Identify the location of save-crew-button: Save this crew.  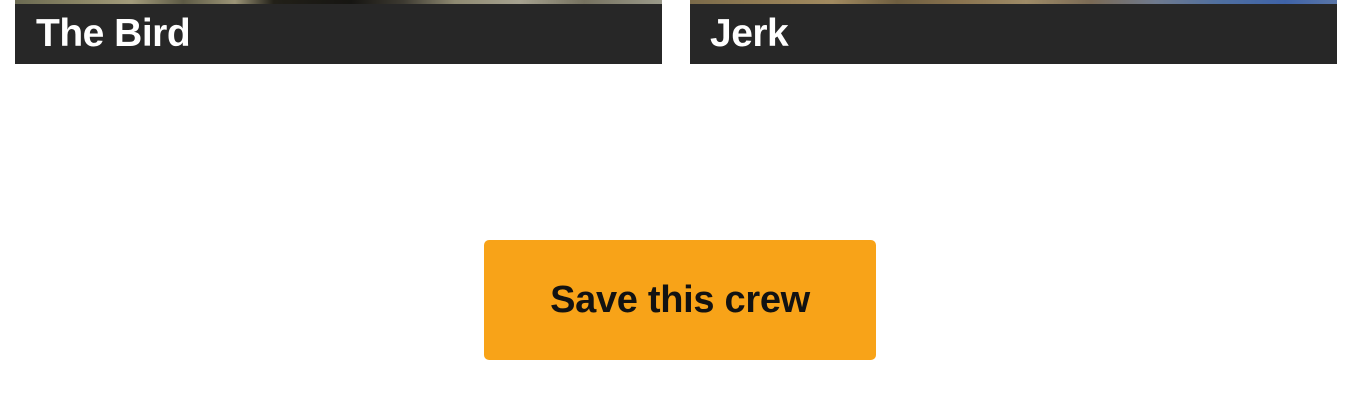
(680, 300).